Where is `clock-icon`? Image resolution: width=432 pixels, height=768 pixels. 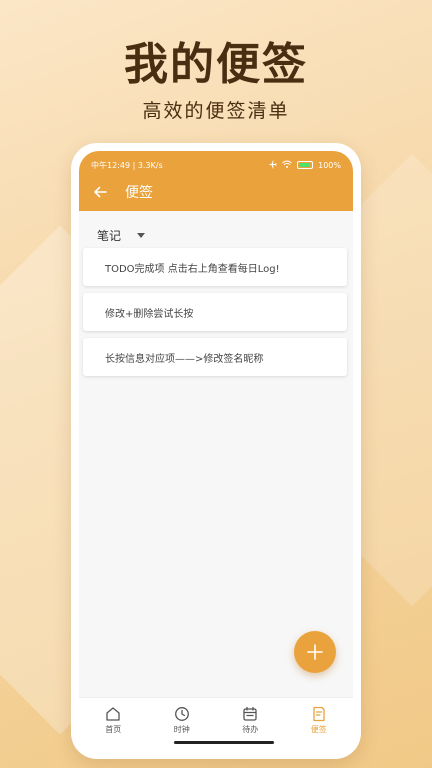
clock-icon is located at coordinates (181, 714).